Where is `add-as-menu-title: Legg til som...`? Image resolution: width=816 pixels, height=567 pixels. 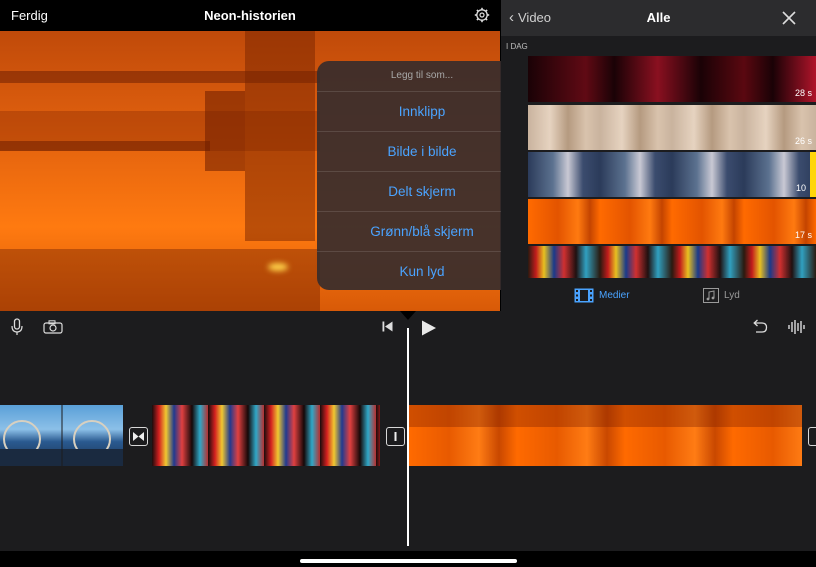
add-as-menu-title: Legg til som... is located at coordinates (422, 75).